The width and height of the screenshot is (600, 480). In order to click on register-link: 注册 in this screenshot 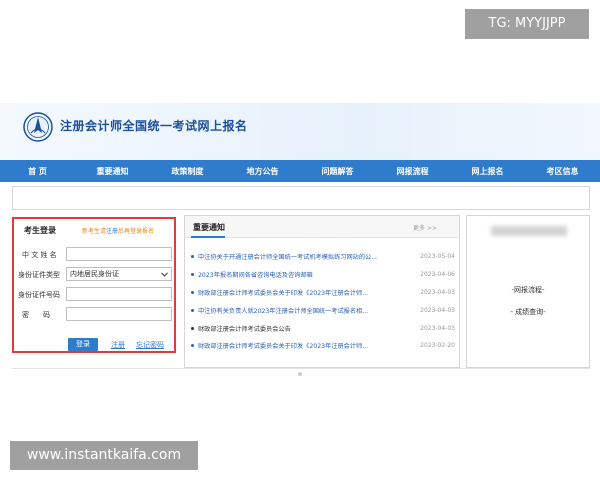, I will do `click(118, 345)`.